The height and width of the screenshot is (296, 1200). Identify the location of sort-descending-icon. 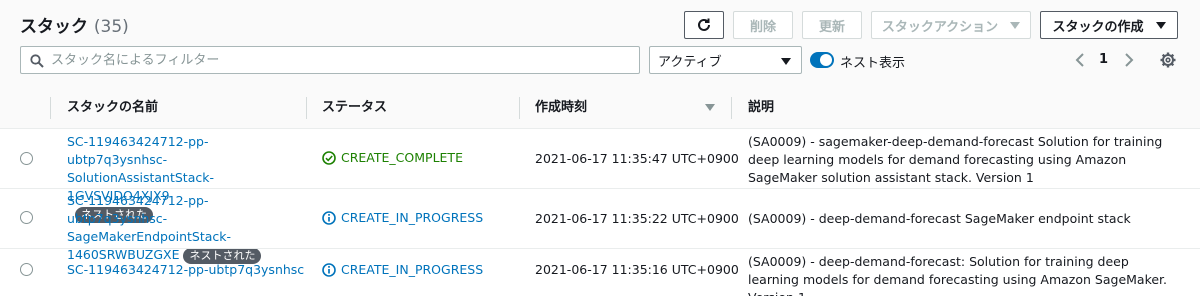
(710, 107).